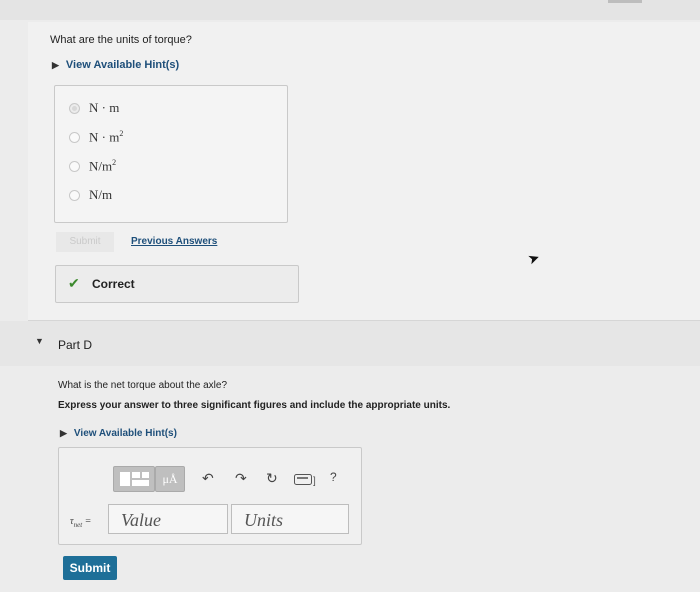 The width and height of the screenshot is (700, 592). Describe the element at coordinates (74, 283) in the screenshot. I see `checkmark-icon: ✔` at that location.